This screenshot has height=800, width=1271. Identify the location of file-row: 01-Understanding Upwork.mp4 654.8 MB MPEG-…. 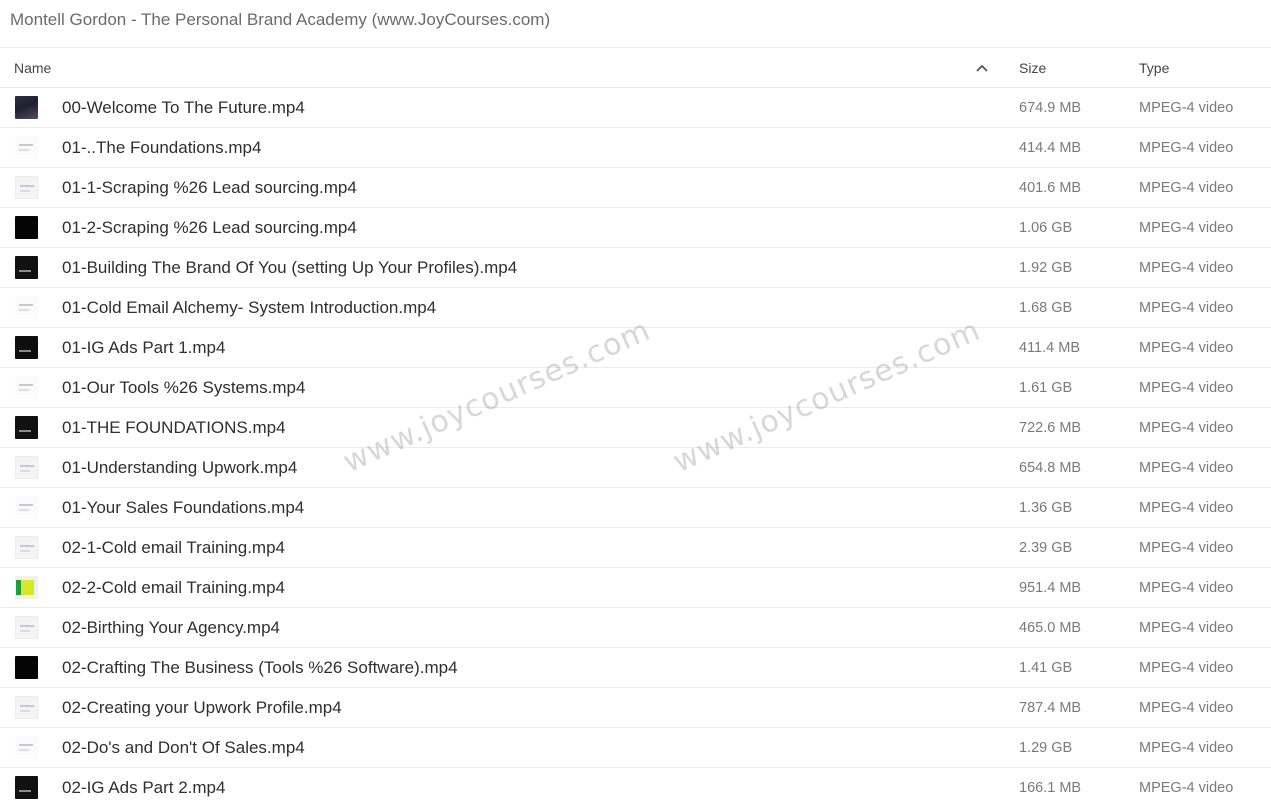
(635, 468).